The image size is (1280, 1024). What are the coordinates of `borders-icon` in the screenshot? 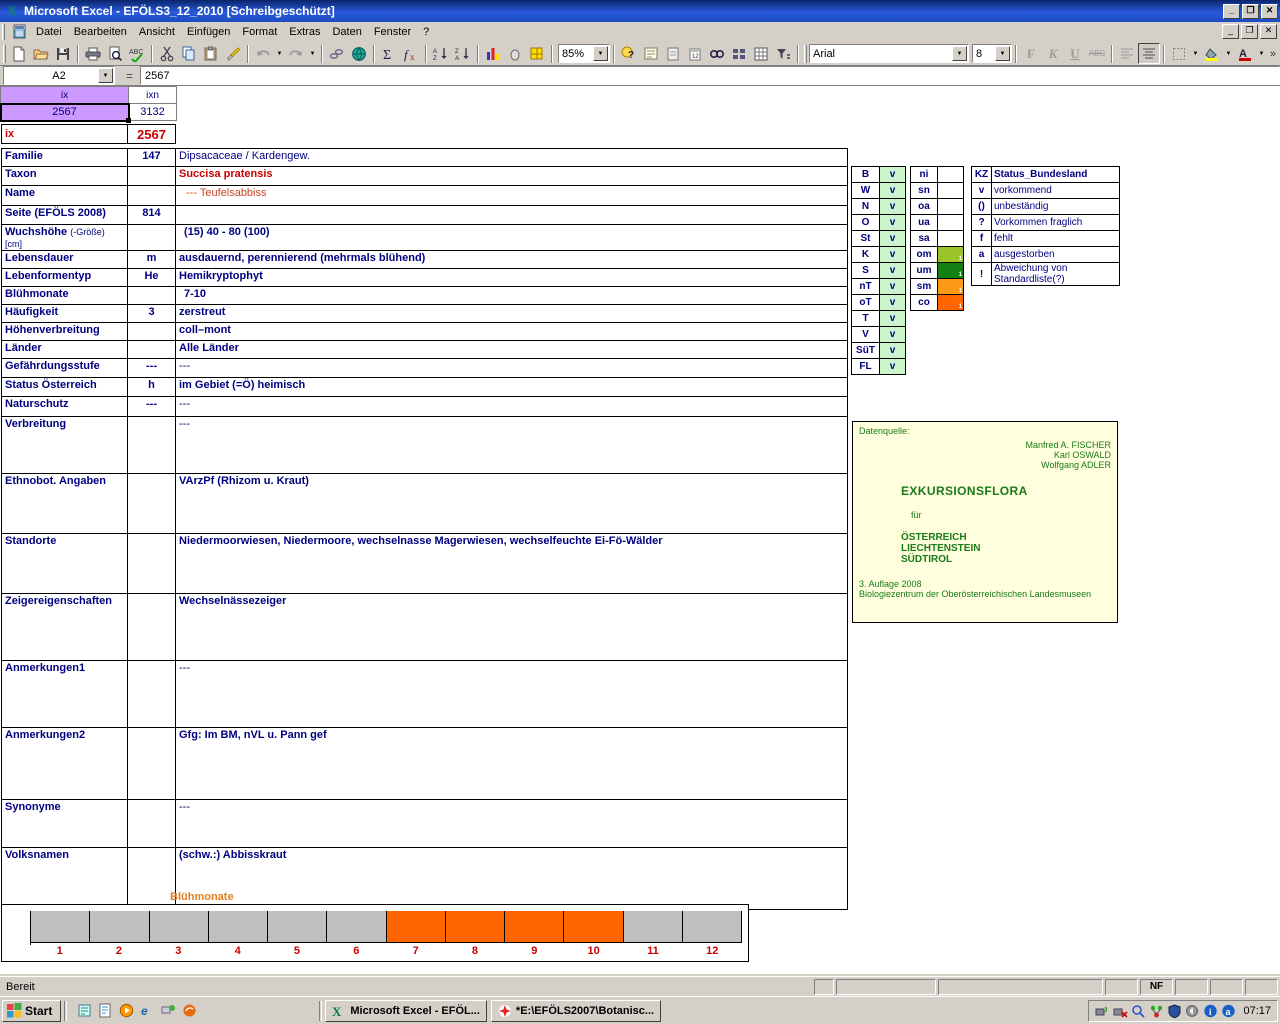 It's located at (1179, 53).